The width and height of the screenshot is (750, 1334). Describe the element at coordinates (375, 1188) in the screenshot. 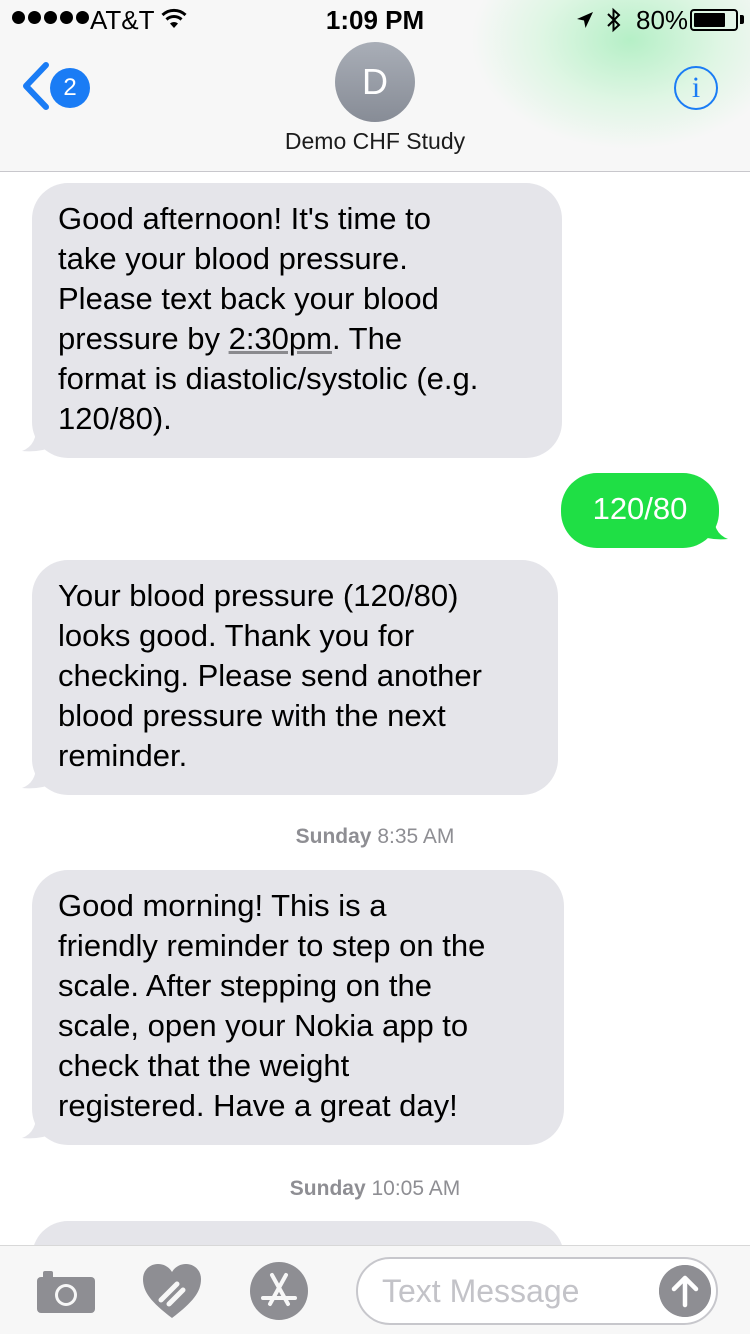

I see `timestamp: Sunday 10:05 AM` at that location.